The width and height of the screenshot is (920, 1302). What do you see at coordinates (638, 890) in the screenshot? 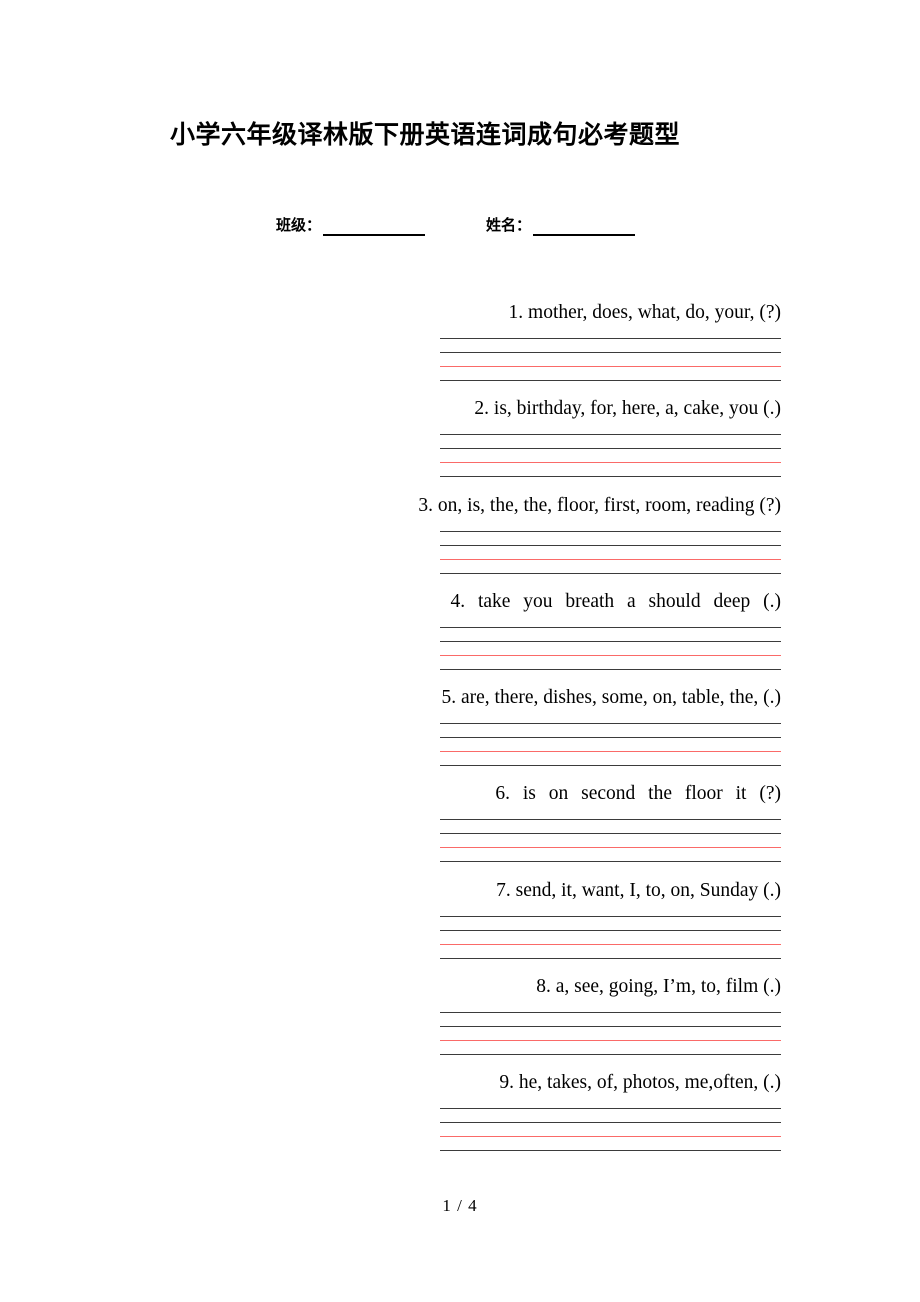
I see `exercise-prompt: 7. send, it, want, I, to, on, Sunday (.)` at bounding box center [638, 890].